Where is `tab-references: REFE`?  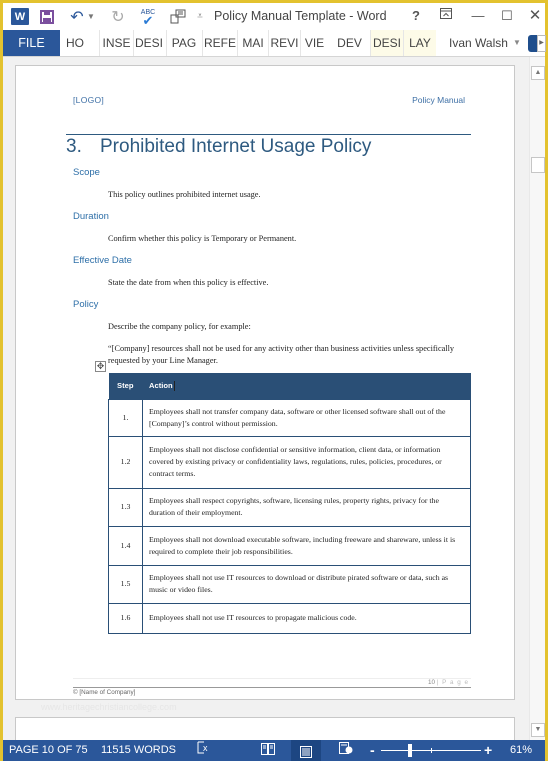 tab-references: REFE is located at coordinates (219, 43).